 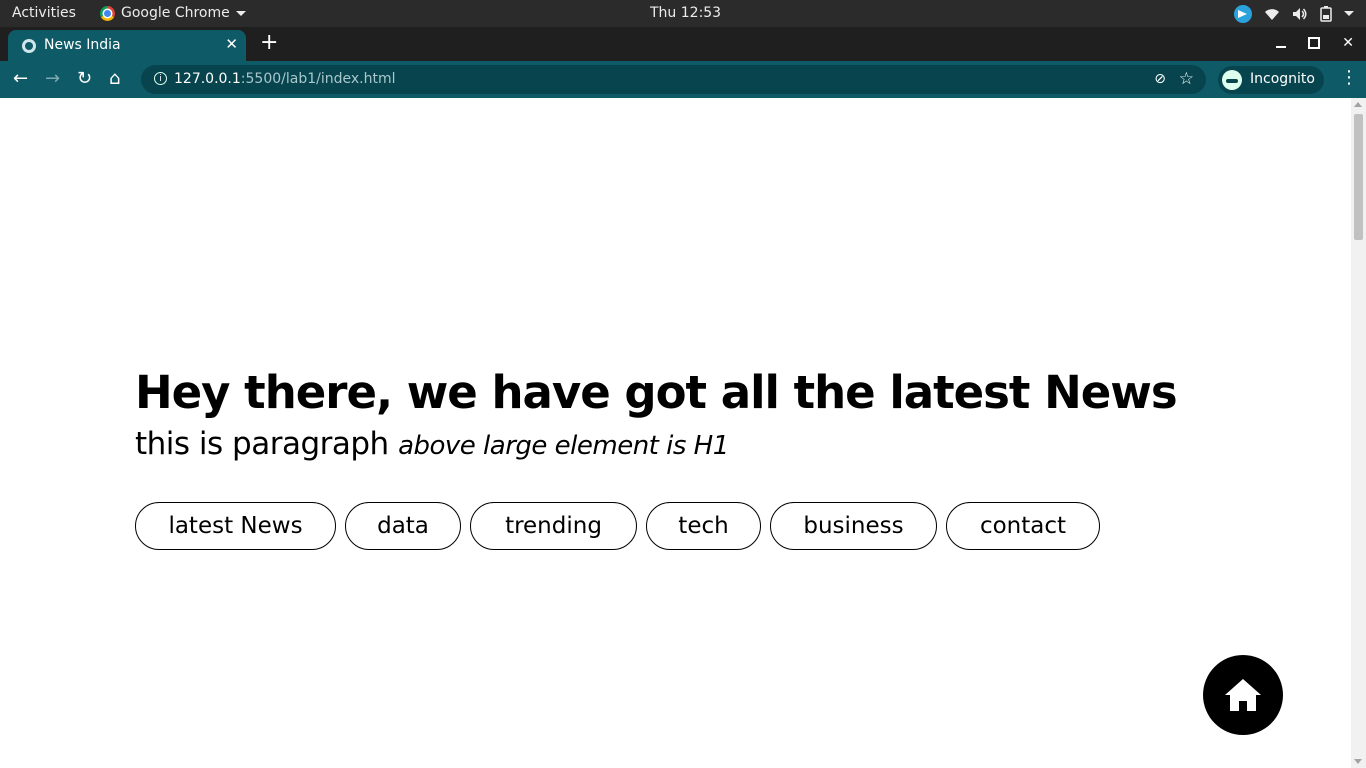 What do you see at coordinates (403, 526) in the screenshot?
I see `nav-button-data: data` at bounding box center [403, 526].